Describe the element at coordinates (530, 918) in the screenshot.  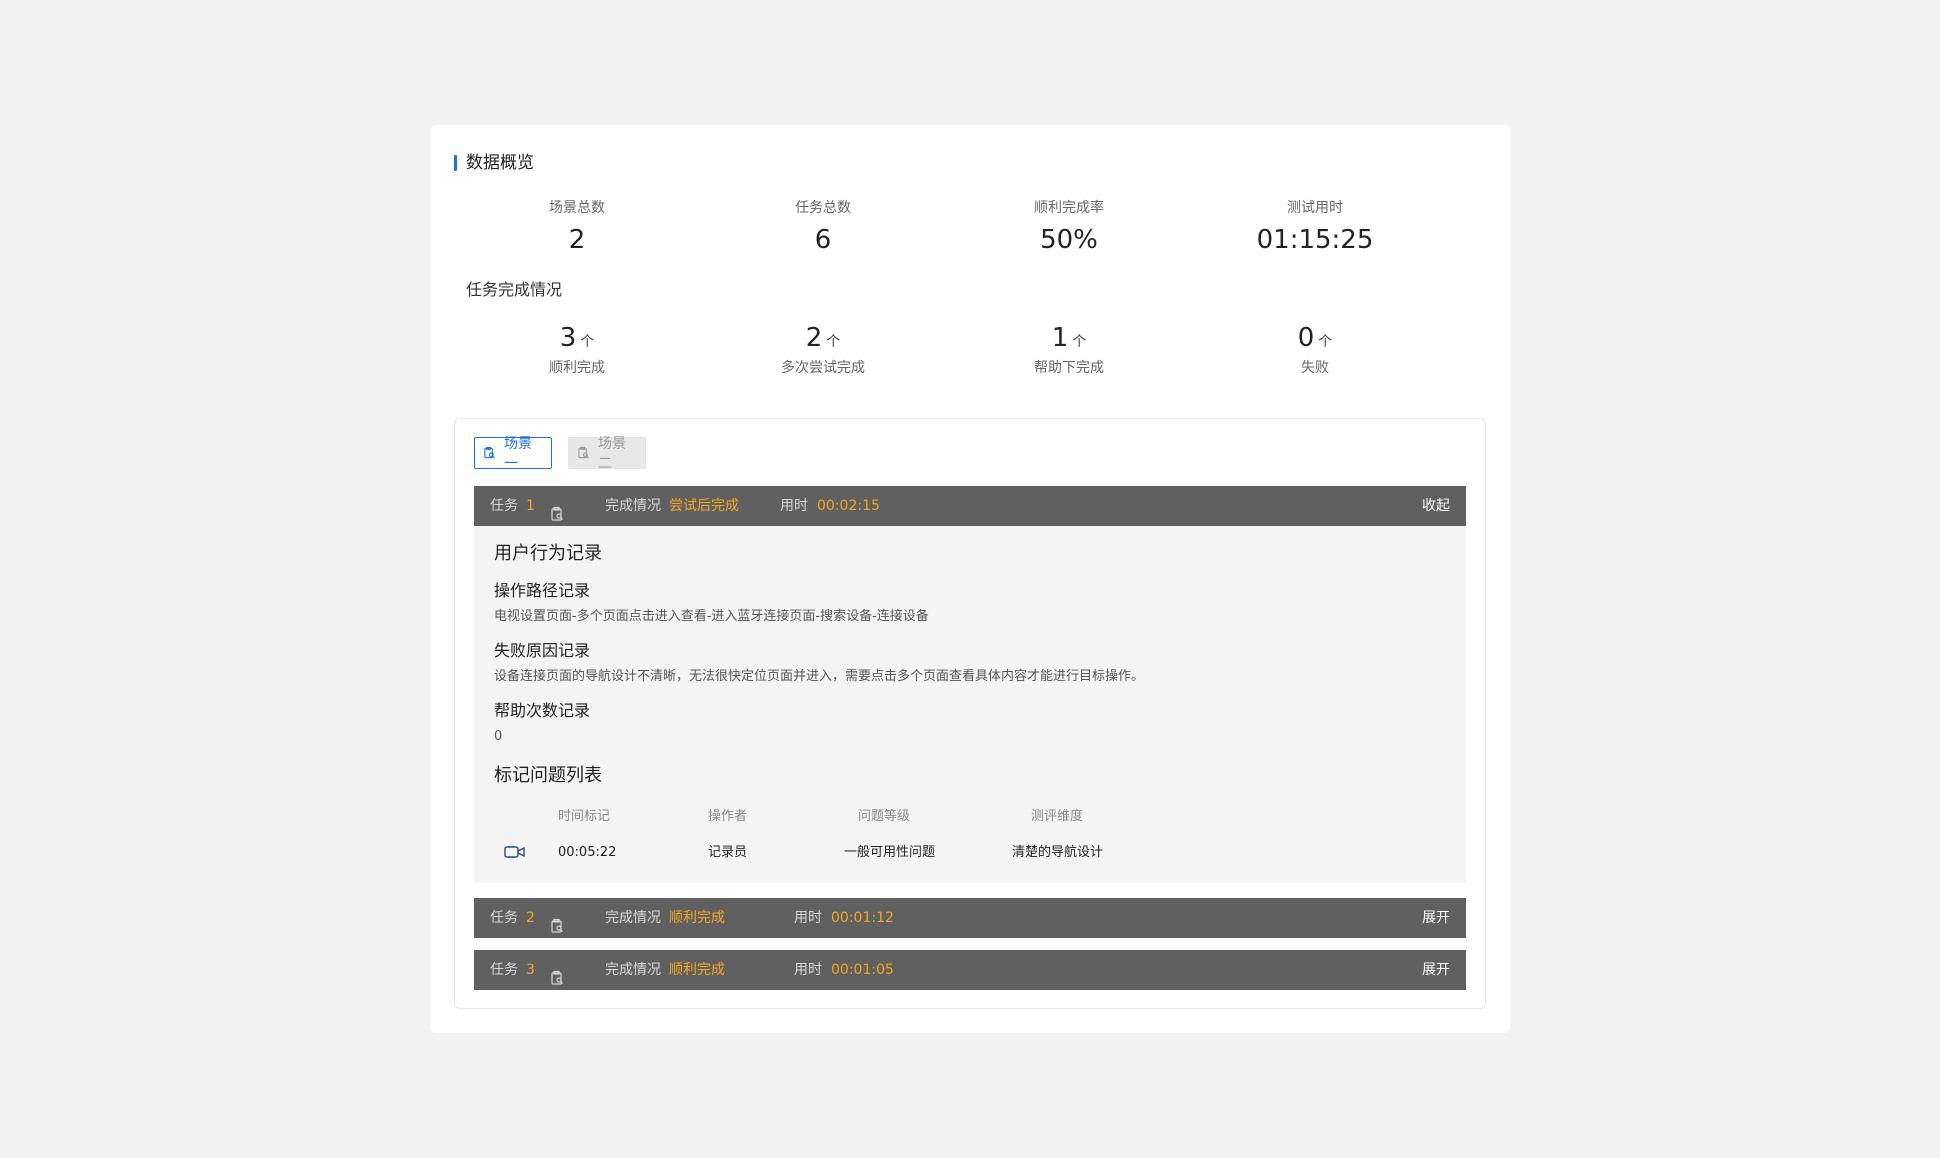
I see `task-number: 2` at that location.